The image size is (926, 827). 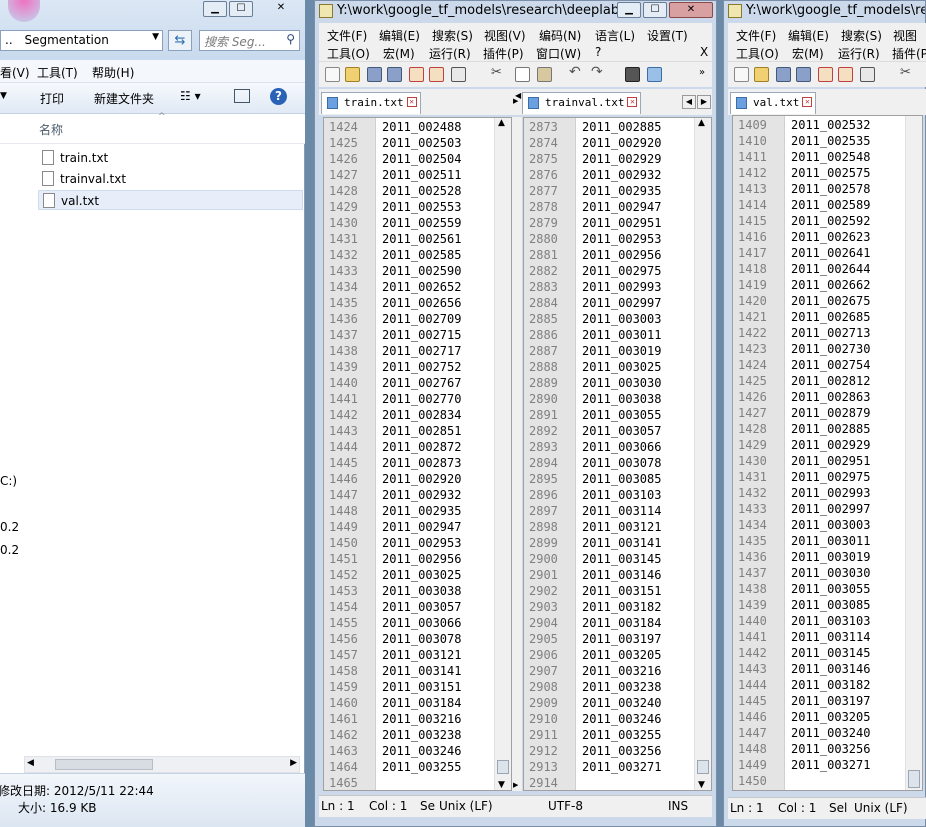 I want to click on text-line: 2898 2011_003121, so click(x=617, y=527).